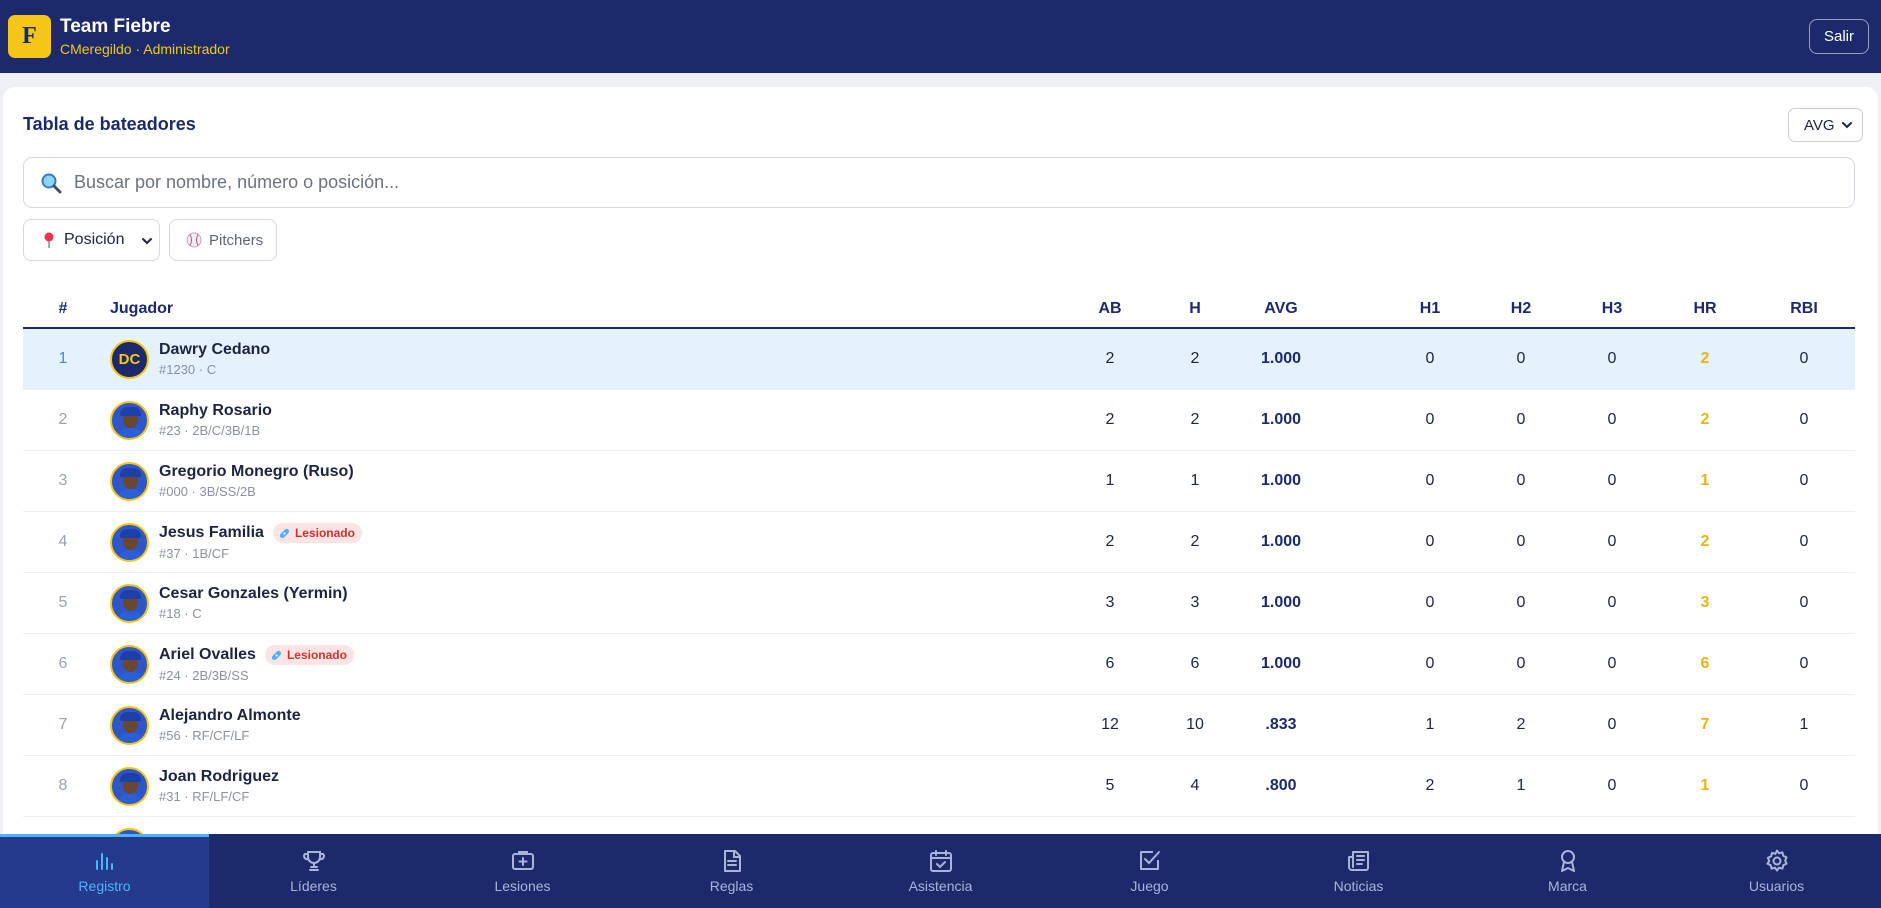  What do you see at coordinates (1149, 860) in the screenshot?
I see `checkbox-icon` at bounding box center [1149, 860].